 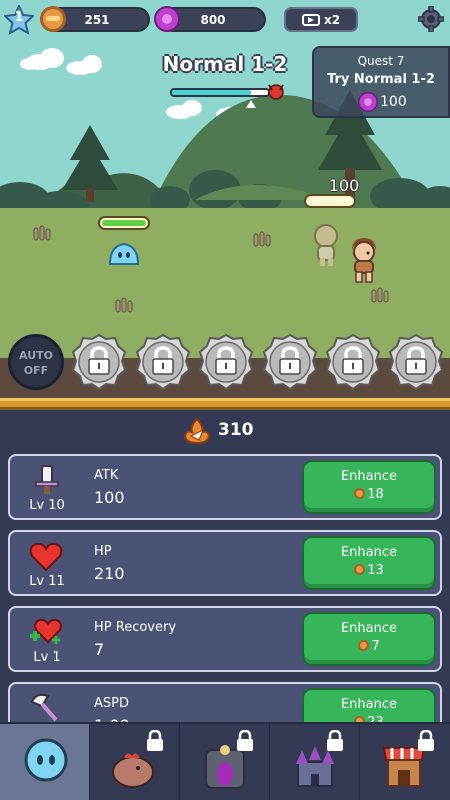 What do you see at coordinates (225, 563) in the screenshot?
I see `upgrade-card: Lv 11 HP 210 Enhance 13` at bounding box center [225, 563].